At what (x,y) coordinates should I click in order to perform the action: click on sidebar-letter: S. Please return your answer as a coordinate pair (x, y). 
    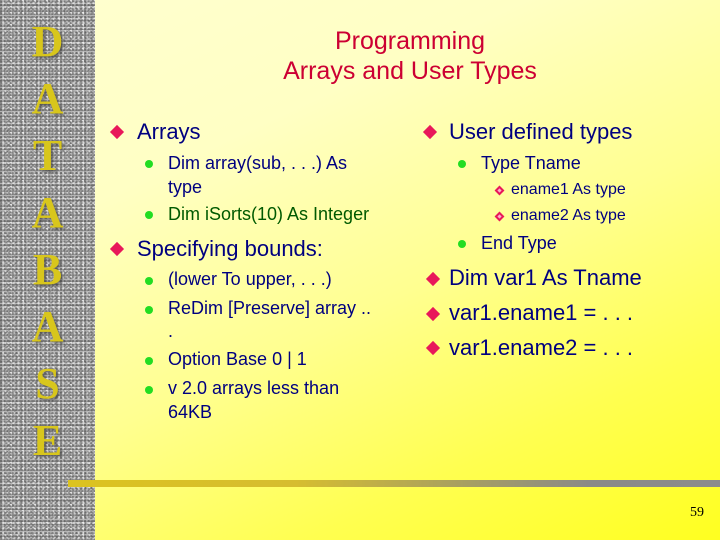
    Looking at the image, I should click on (47, 383).